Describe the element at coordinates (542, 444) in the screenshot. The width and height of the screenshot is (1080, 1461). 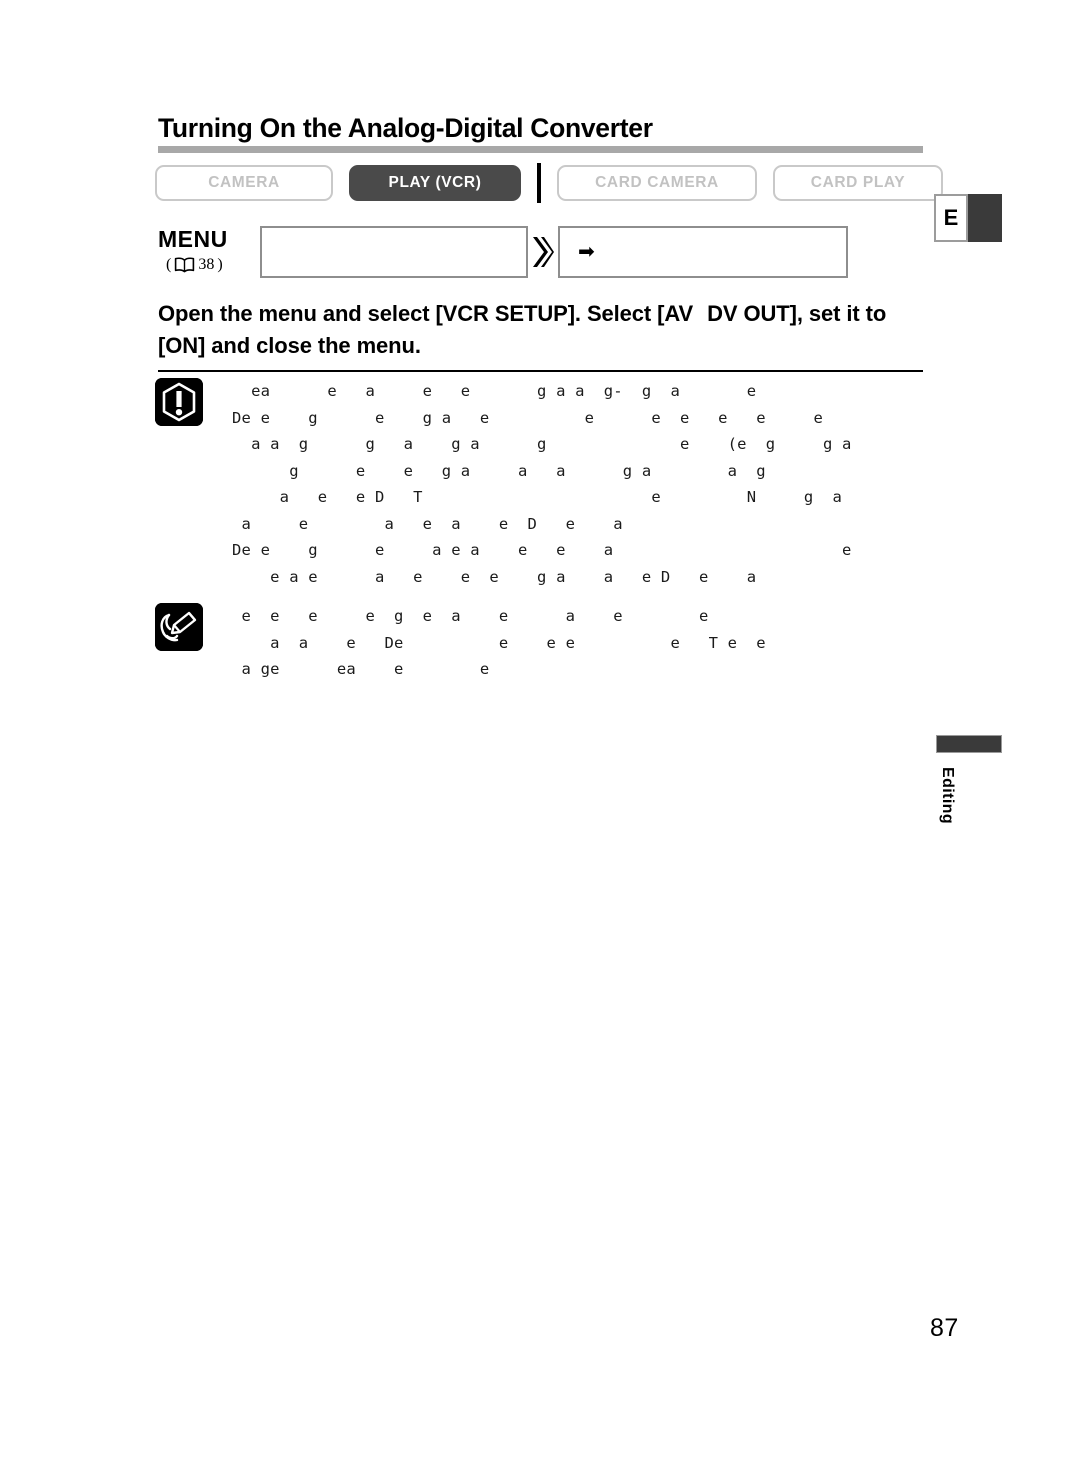
I see `note-line: a a g g a g a g e (e g g a` at that location.